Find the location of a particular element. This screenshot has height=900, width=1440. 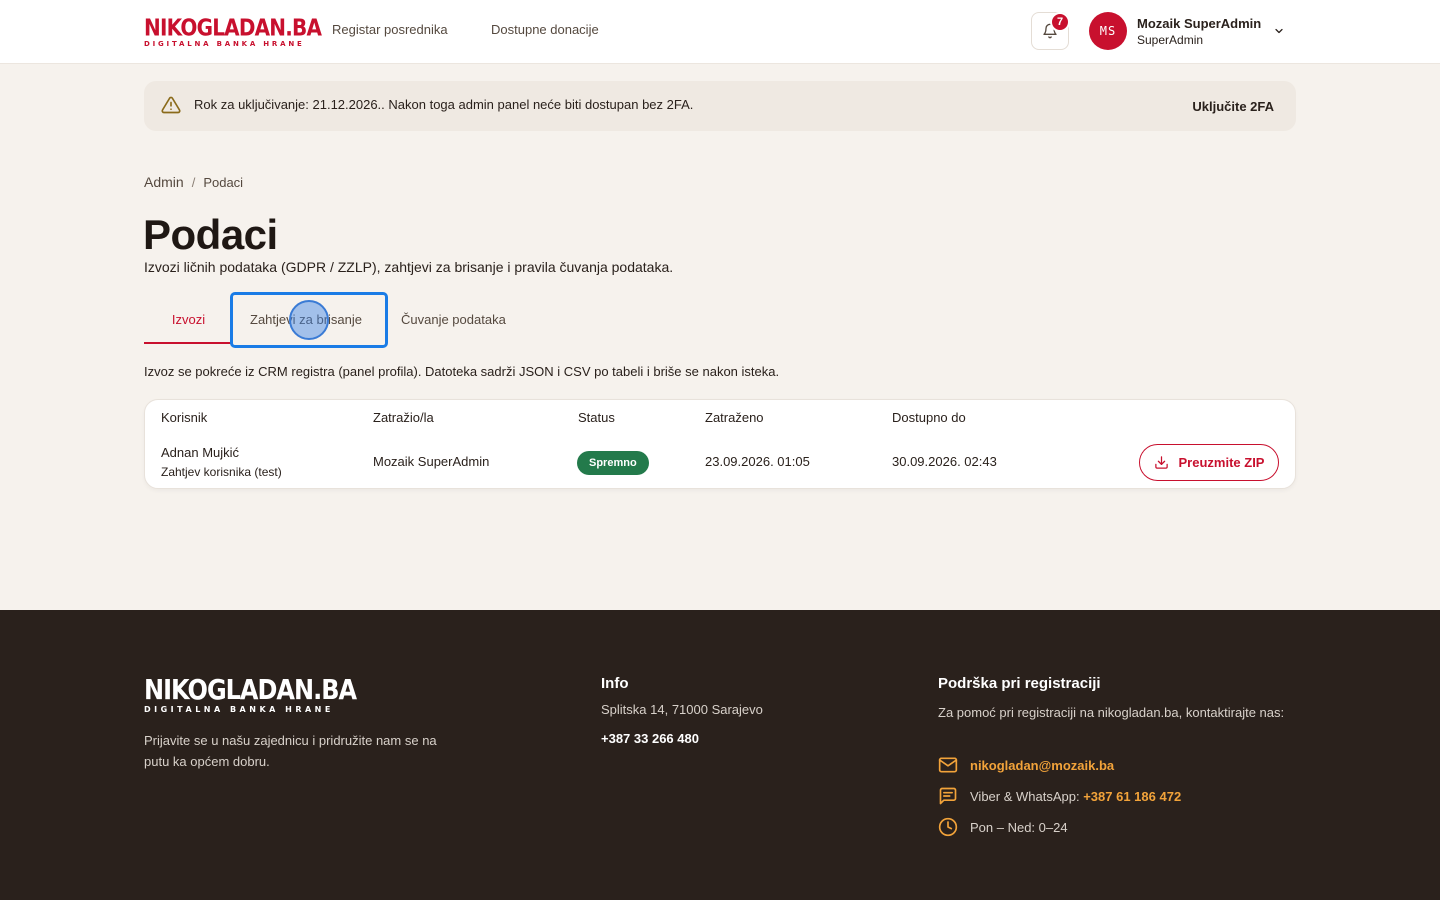

avatar: MS is located at coordinates (1108, 31).